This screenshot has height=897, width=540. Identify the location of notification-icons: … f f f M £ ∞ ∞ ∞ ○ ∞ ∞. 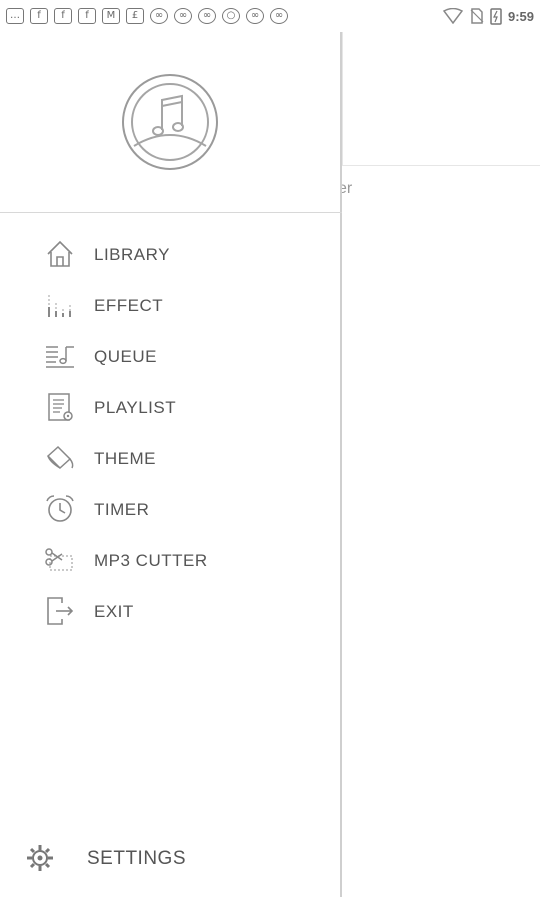
(147, 16).